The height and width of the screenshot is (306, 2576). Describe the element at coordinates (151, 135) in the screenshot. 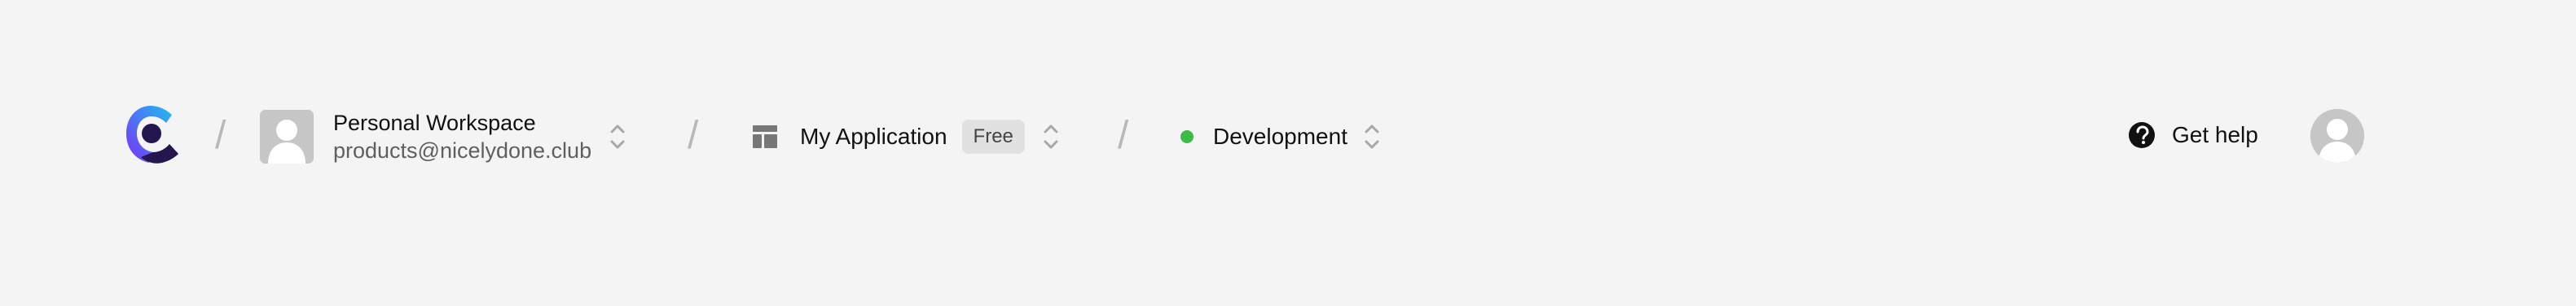

I see `clerk-logo-icon` at that location.